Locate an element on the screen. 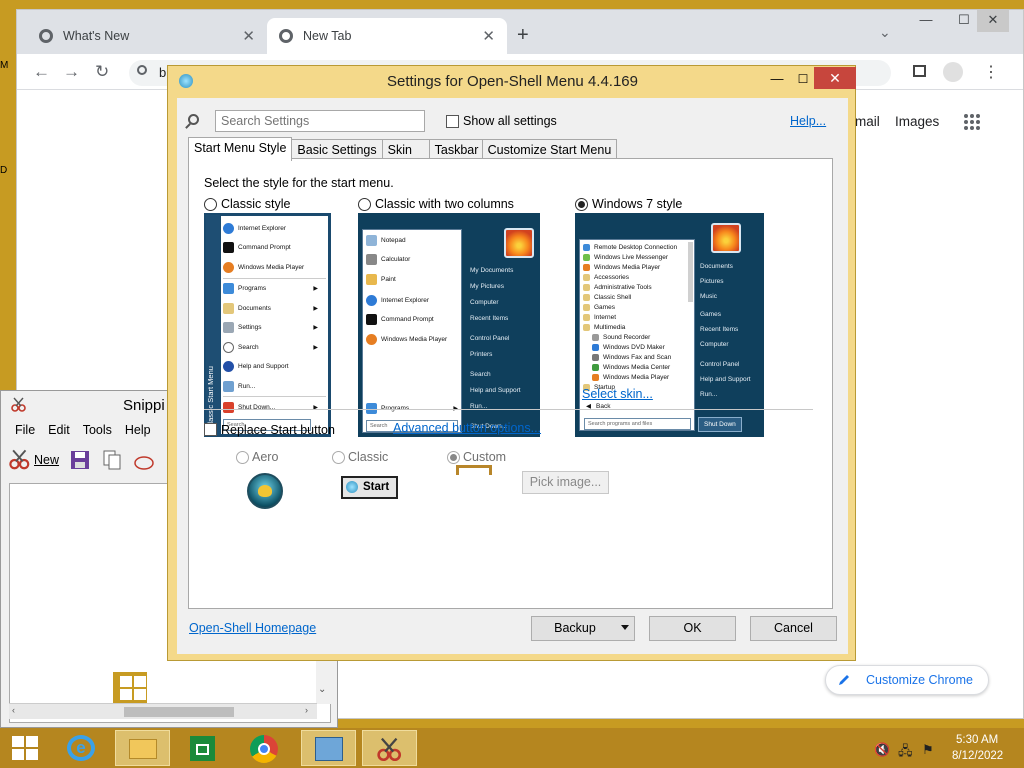  preview-scrollbar is located at coordinates (690, 272).